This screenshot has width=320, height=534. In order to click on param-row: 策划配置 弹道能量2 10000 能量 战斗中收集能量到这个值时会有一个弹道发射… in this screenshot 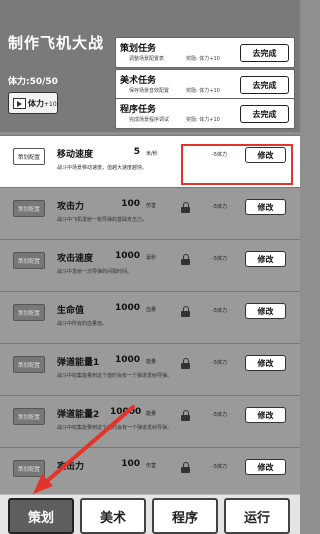, I will do `click(150, 421)`.